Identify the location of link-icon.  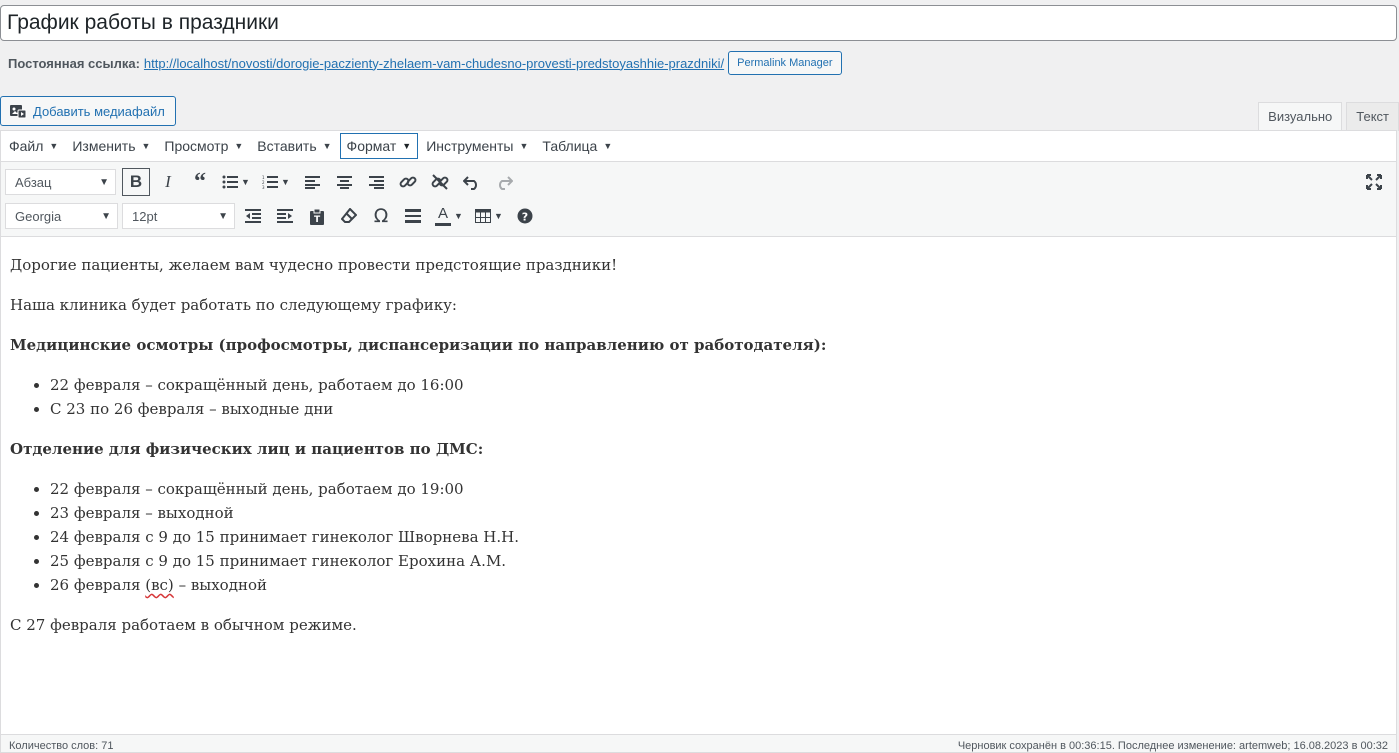
(408, 182).